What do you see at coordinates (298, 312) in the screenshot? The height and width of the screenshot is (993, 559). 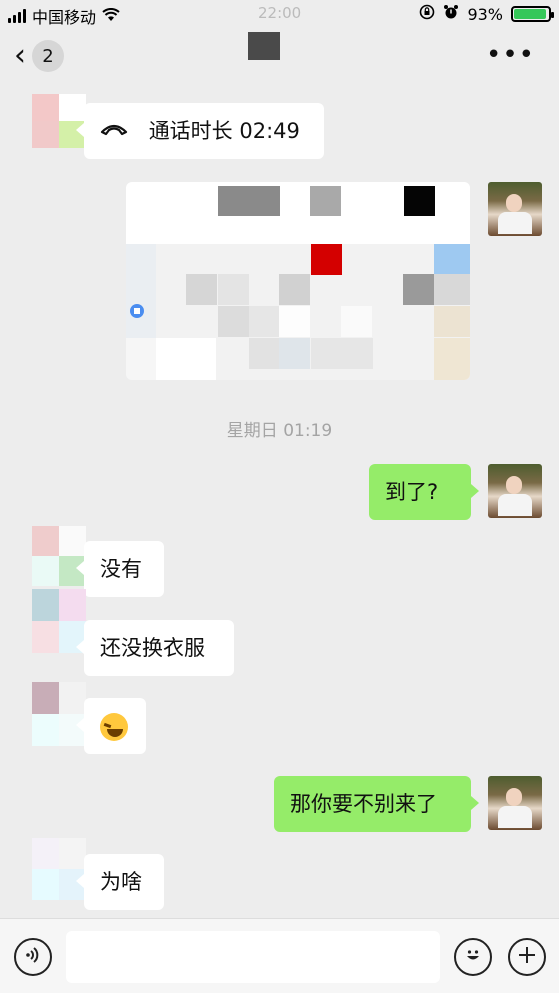 I see `map-thumbnail` at bounding box center [298, 312].